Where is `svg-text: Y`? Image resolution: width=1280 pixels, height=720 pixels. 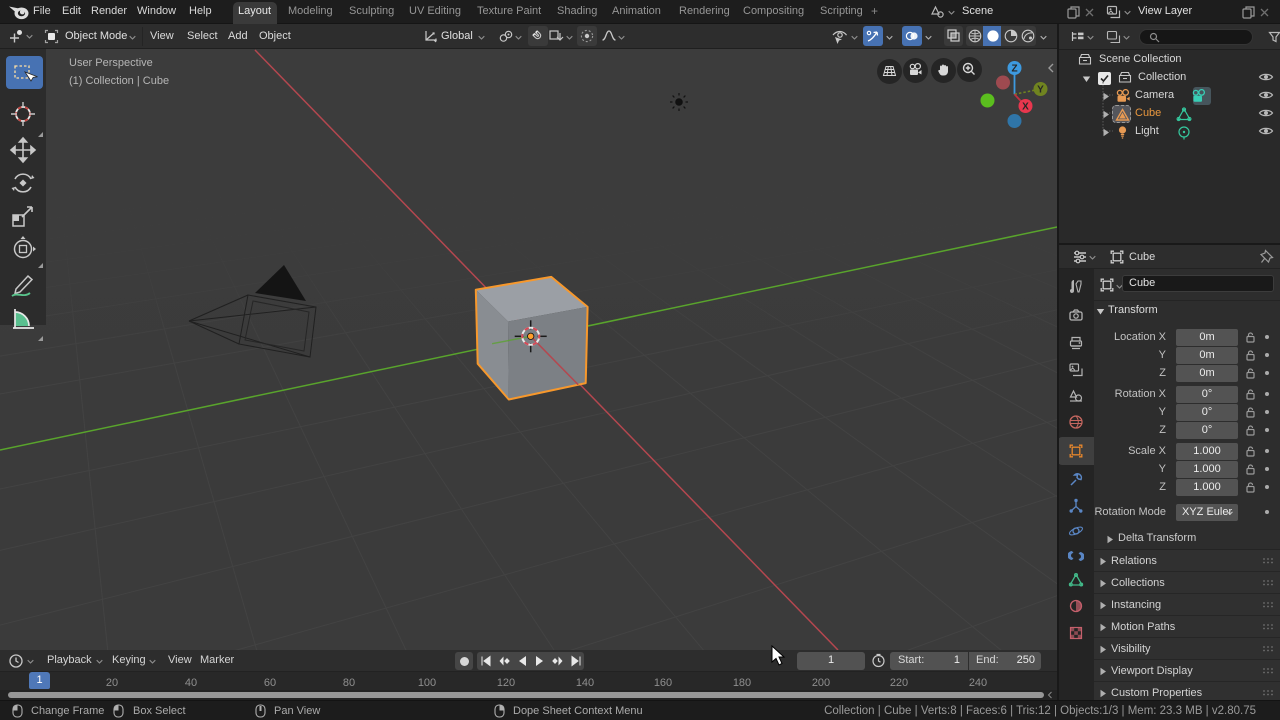
svg-text: Y is located at coordinates (1040, 90).